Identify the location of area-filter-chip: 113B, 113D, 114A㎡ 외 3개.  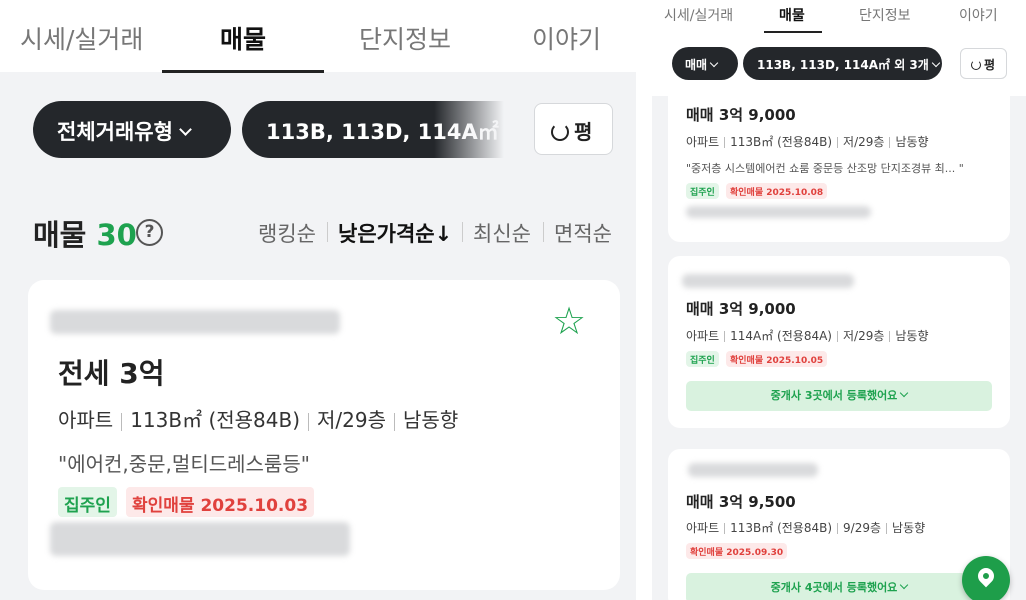
(842, 63).